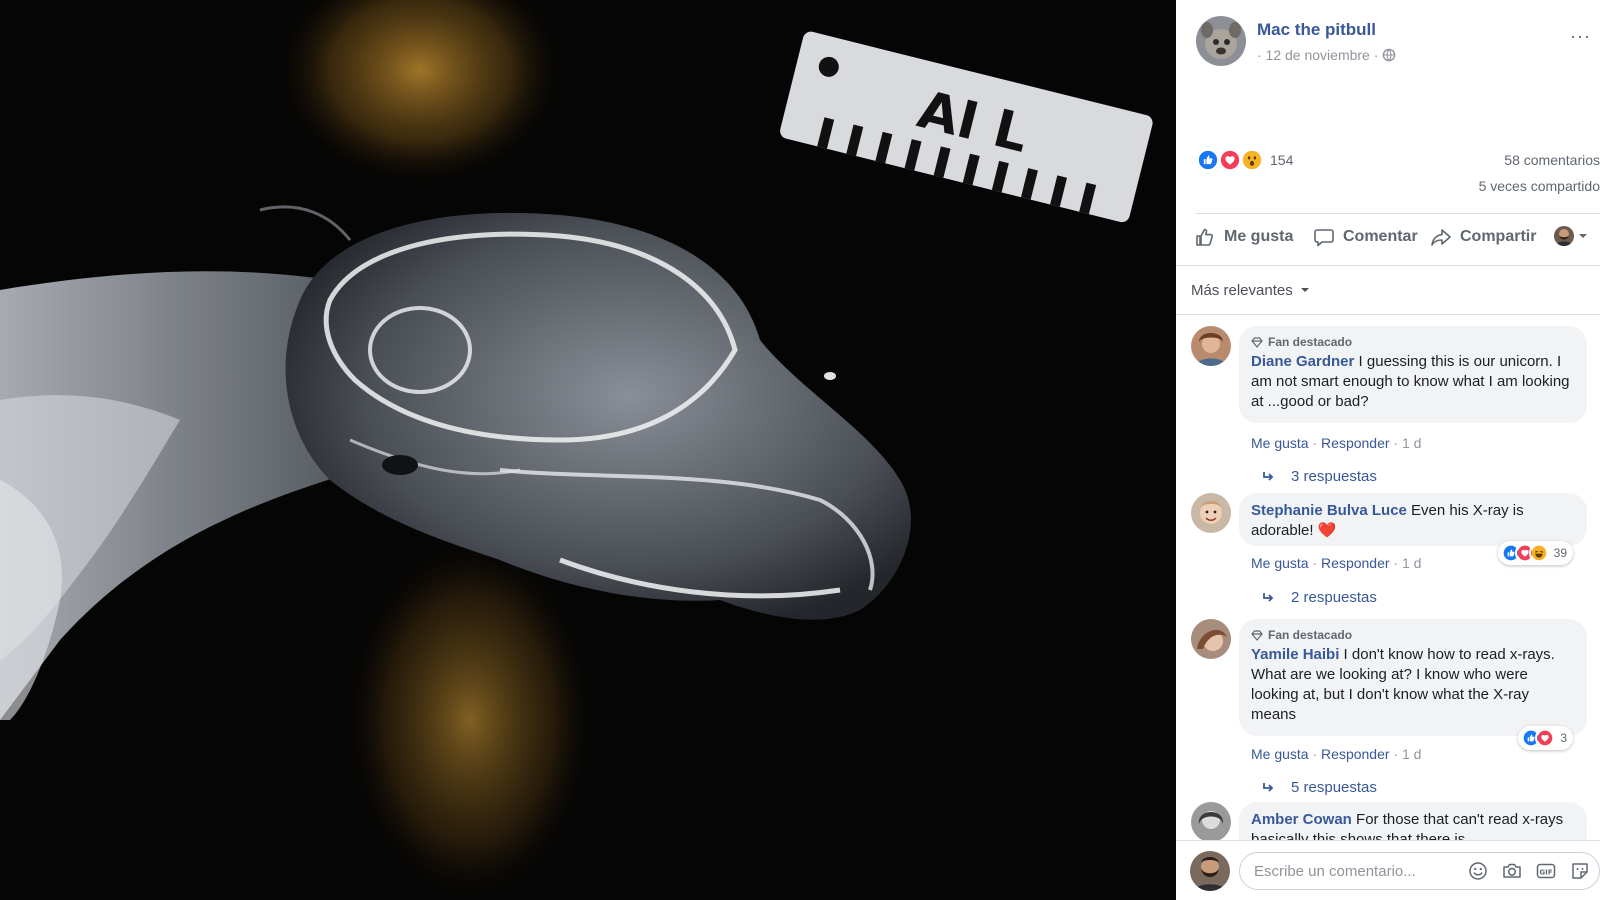 Image resolution: width=1600 pixels, height=900 pixels. I want to click on post-actions: Me gusta Comentar Compartir, so click(1397, 239).